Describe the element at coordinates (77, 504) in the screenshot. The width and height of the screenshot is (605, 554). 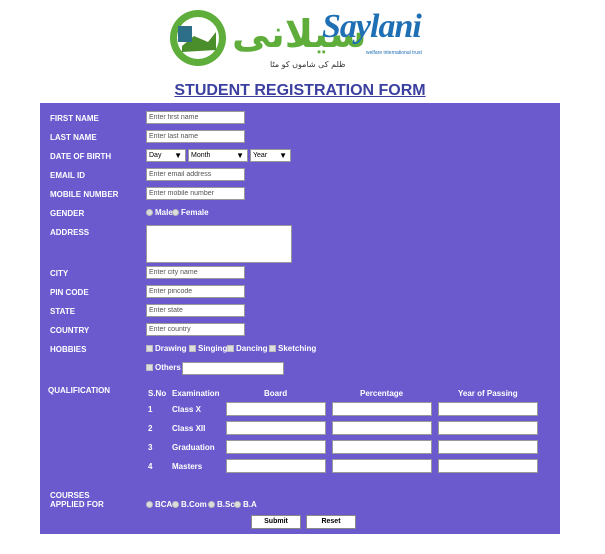
I see `applied-for-label: APPLIED FOR` at that location.